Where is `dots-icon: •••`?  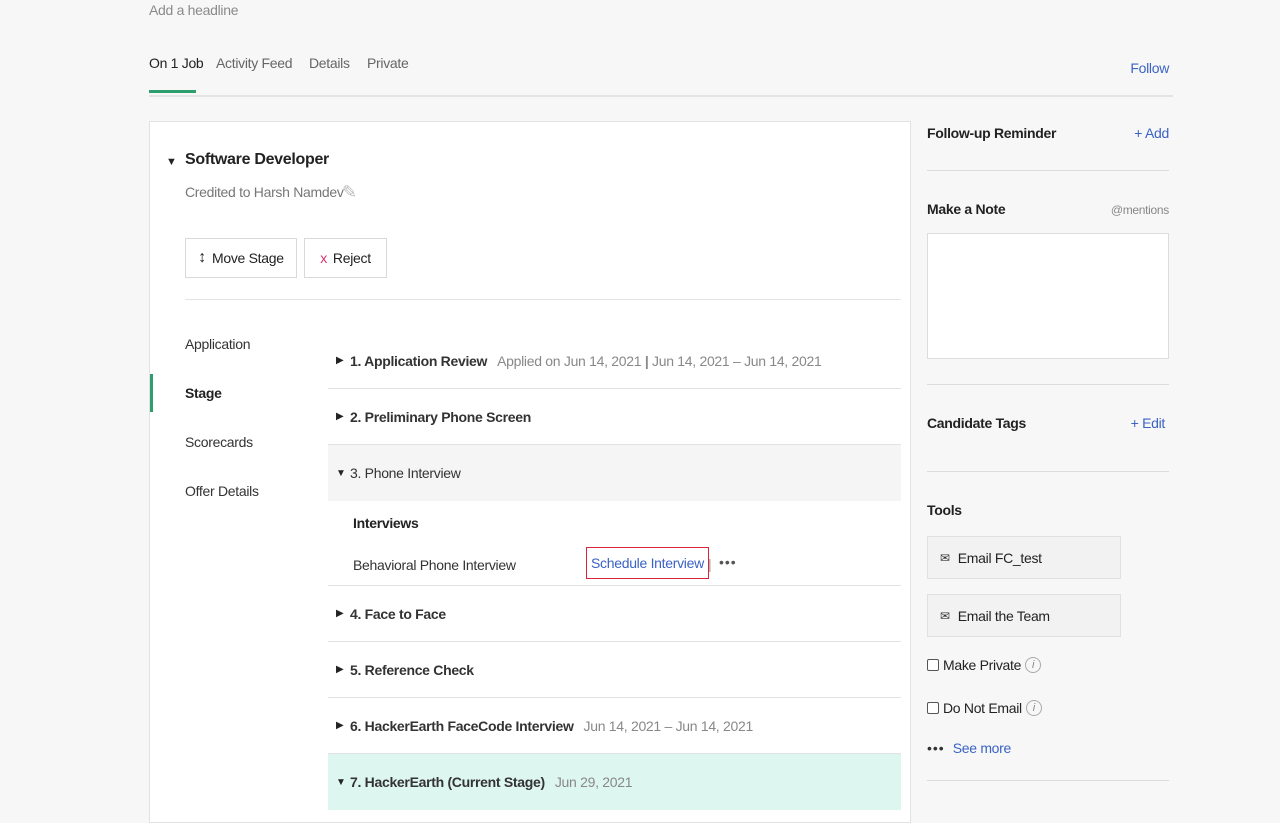 dots-icon: ••• is located at coordinates (936, 748).